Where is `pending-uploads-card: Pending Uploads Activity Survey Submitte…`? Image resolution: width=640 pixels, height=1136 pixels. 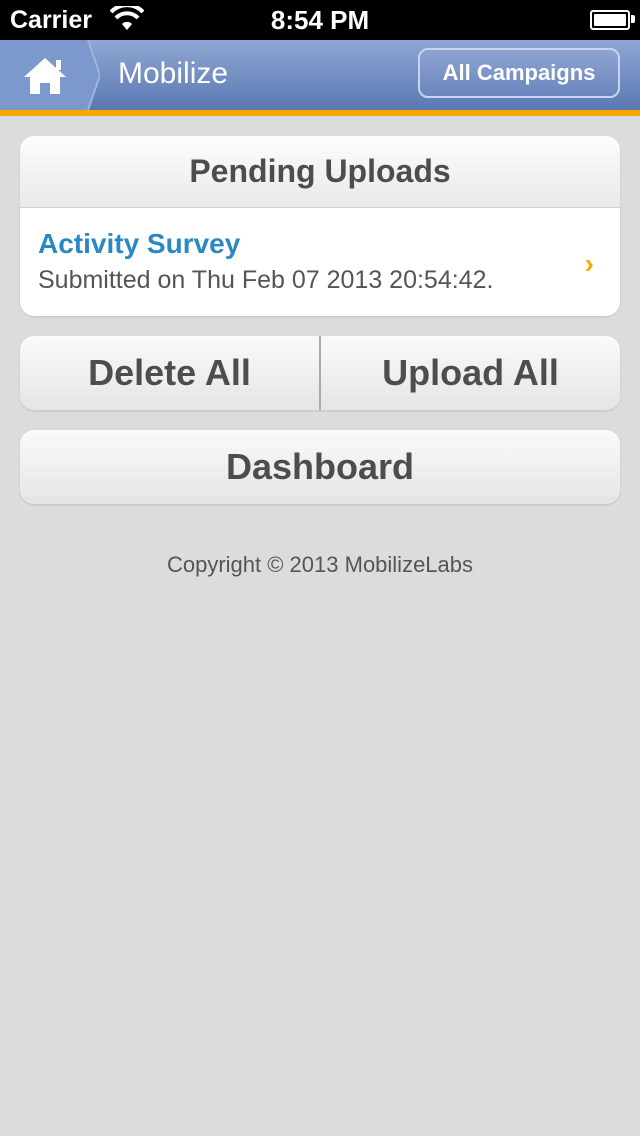
pending-uploads-card: Pending Uploads Activity Survey Submitte… is located at coordinates (320, 226).